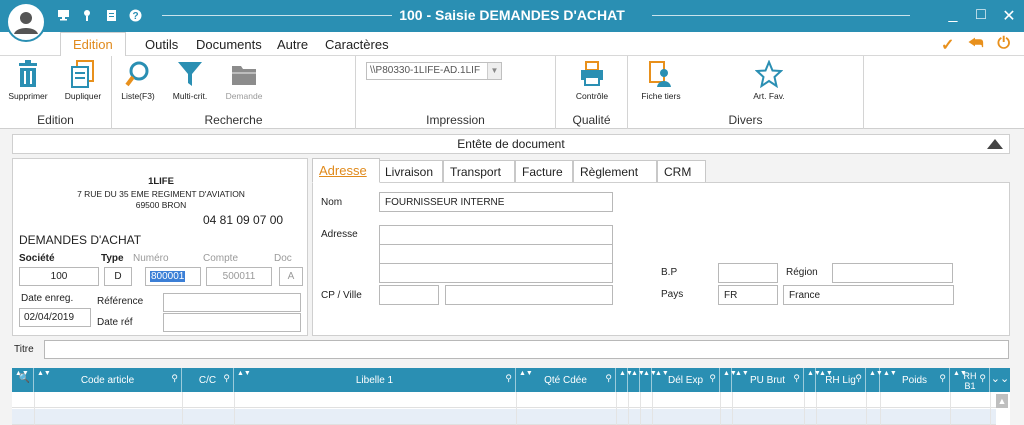 The image size is (1024, 425). What do you see at coordinates (93, 44) in the screenshot?
I see `menu-edition: Edition` at bounding box center [93, 44].